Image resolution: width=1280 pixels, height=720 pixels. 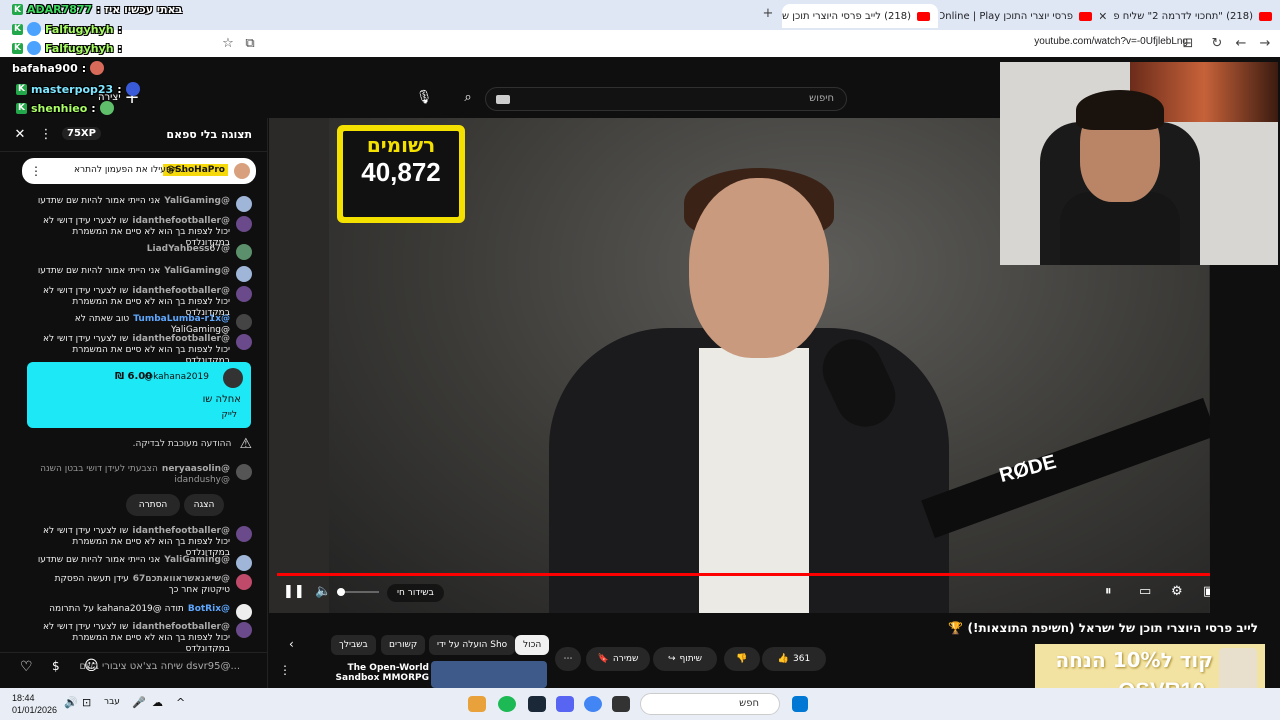 I want to click on file-explorer-icon, so click(x=621, y=704).